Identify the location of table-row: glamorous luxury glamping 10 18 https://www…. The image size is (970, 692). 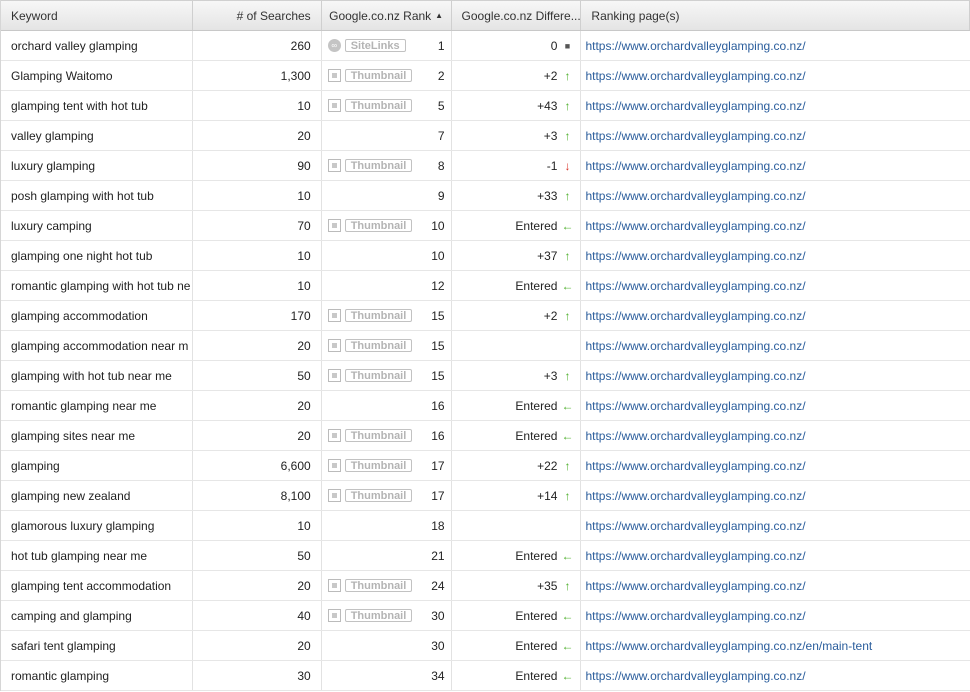
(485, 526).